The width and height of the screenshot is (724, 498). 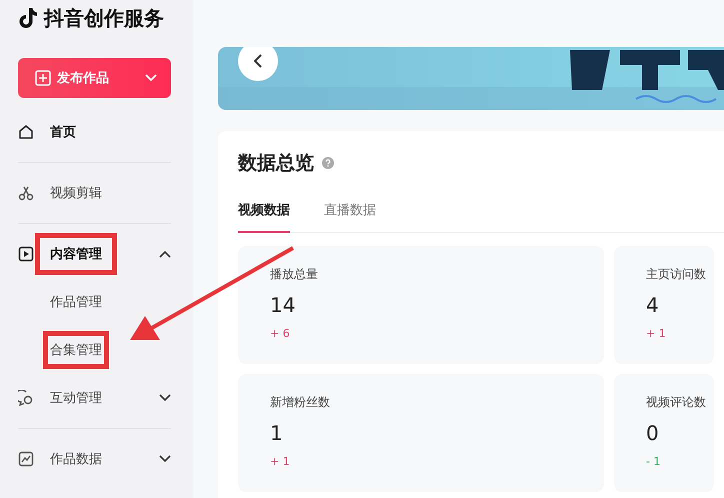 What do you see at coordinates (76, 350) in the screenshot?
I see `menu-item: 合集管理` at bounding box center [76, 350].